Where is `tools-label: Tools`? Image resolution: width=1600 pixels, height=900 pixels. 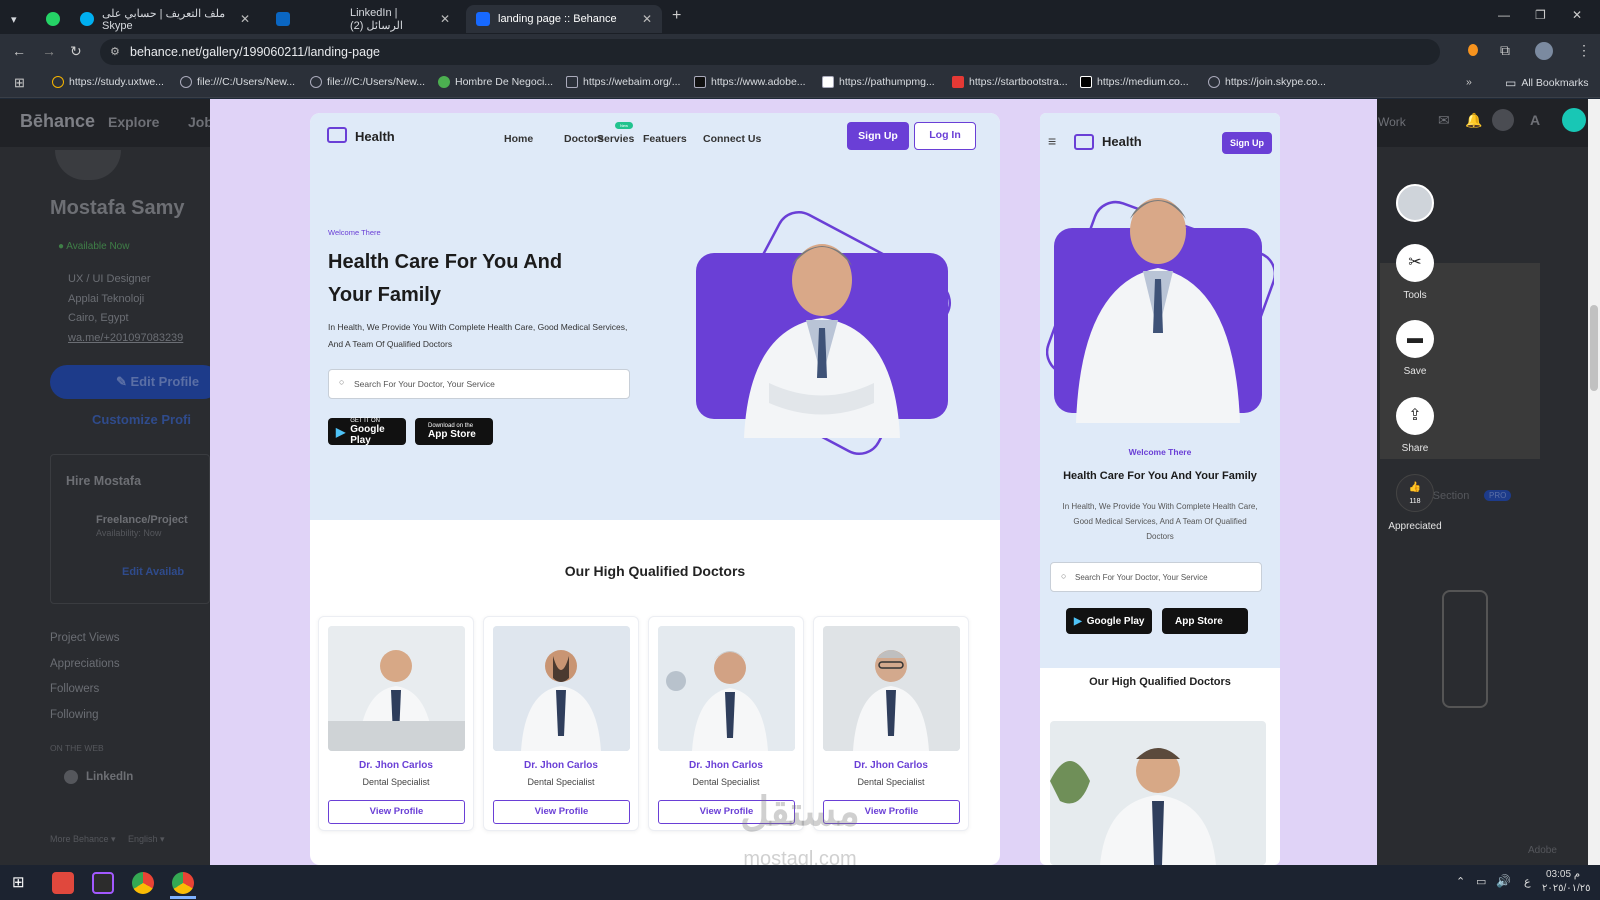 tools-label: Tools is located at coordinates (1415, 295).